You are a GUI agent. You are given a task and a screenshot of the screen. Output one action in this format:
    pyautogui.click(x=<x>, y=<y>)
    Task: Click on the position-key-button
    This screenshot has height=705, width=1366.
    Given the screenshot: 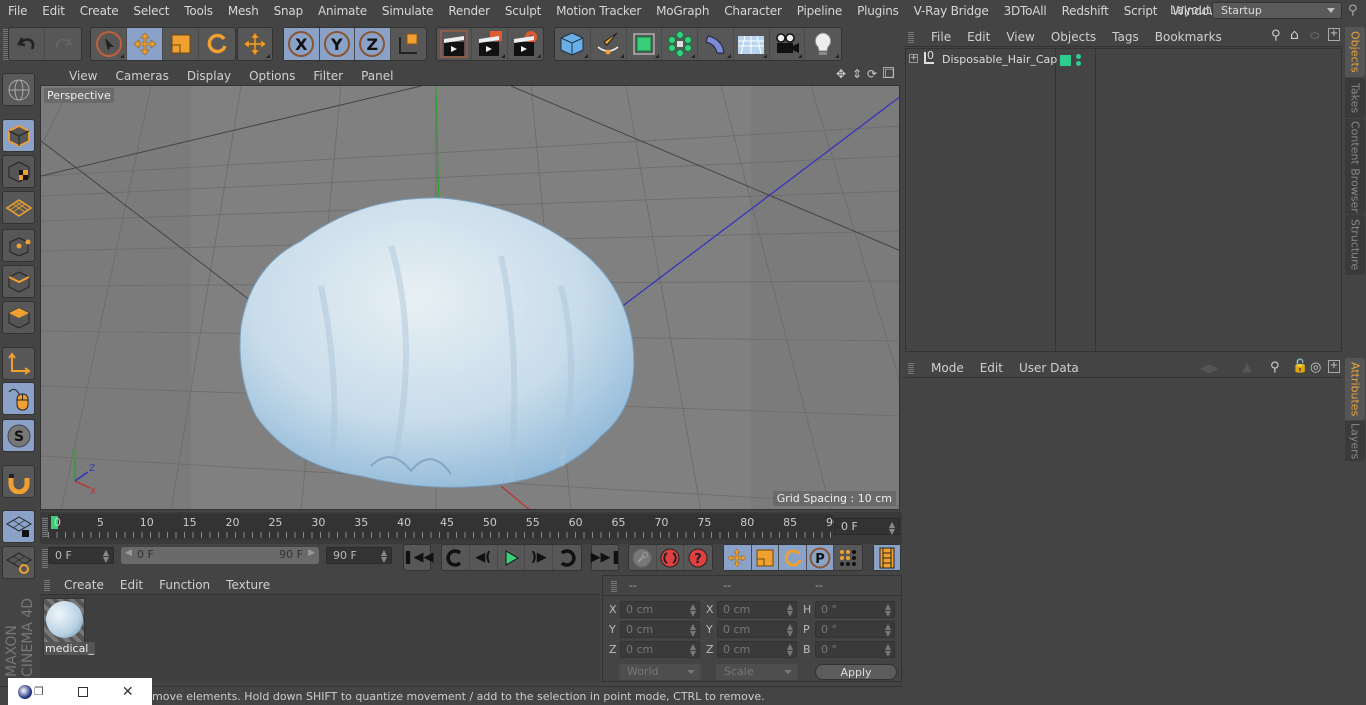 What is the action you would take?
    pyautogui.click(x=738, y=557)
    